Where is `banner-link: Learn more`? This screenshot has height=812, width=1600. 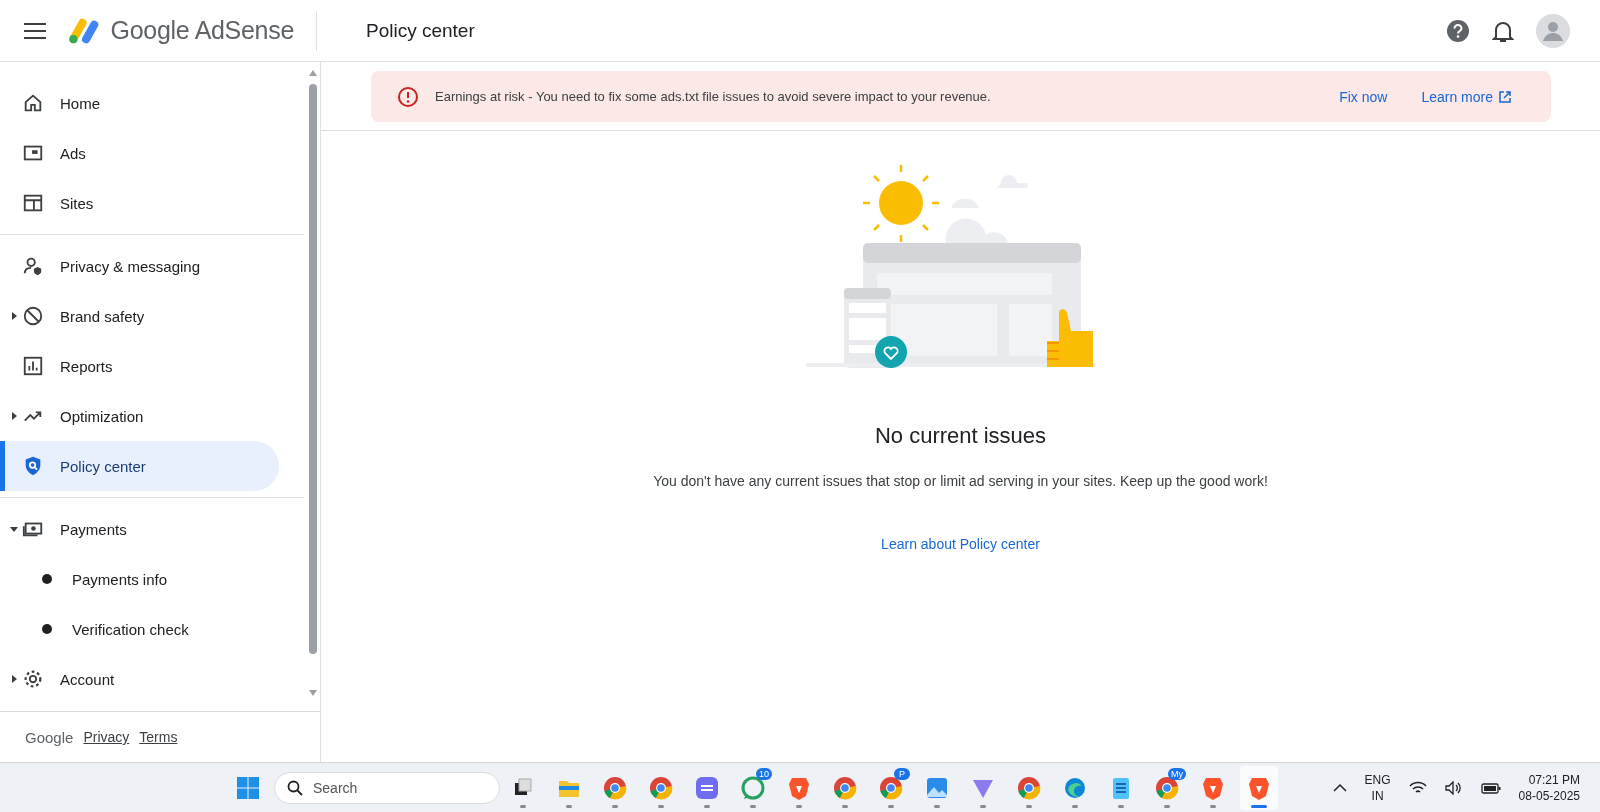
banner-link: Learn more is located at coordinates (1466, 96).